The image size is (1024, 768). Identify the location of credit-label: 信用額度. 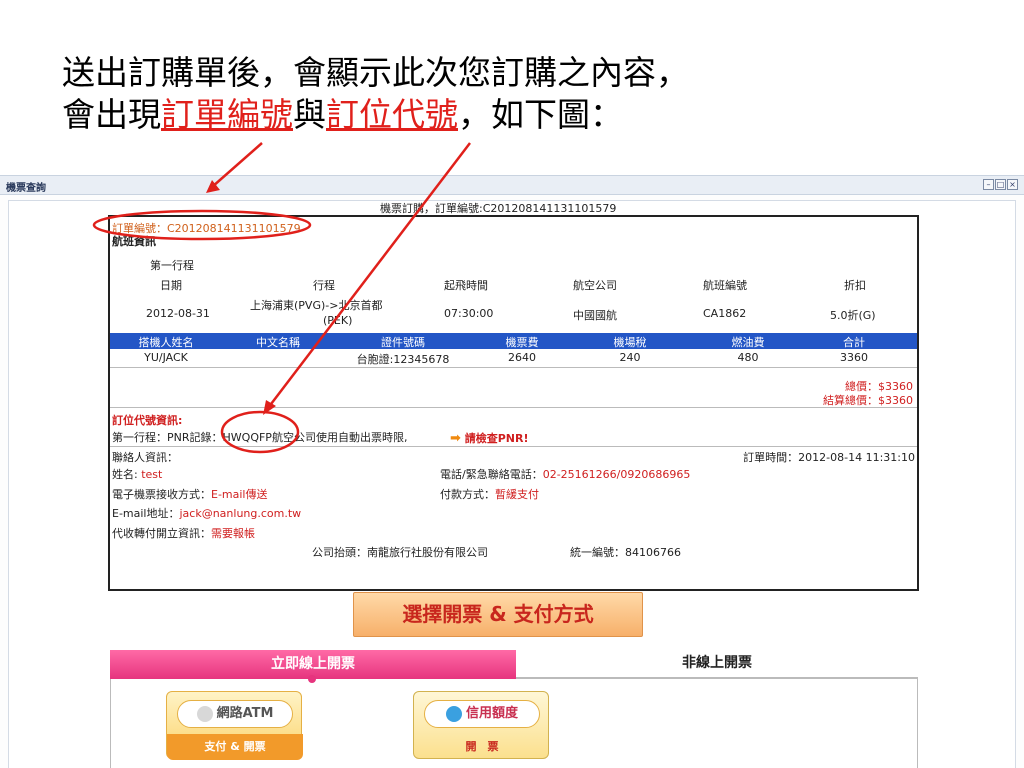
(491, 713).